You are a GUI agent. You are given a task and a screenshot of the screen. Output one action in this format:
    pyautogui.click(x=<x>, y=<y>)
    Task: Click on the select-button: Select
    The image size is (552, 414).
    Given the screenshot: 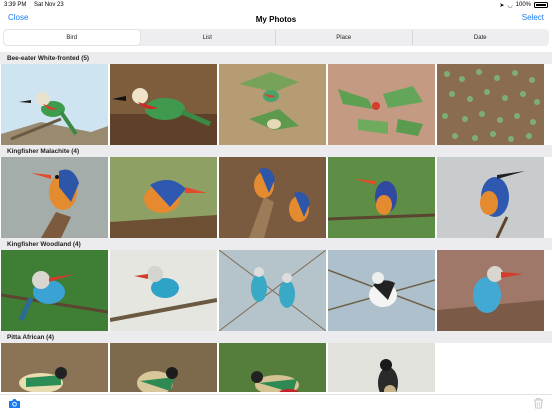 What is the action you would take?
    pyautogui.click(x=533, y=17)
    